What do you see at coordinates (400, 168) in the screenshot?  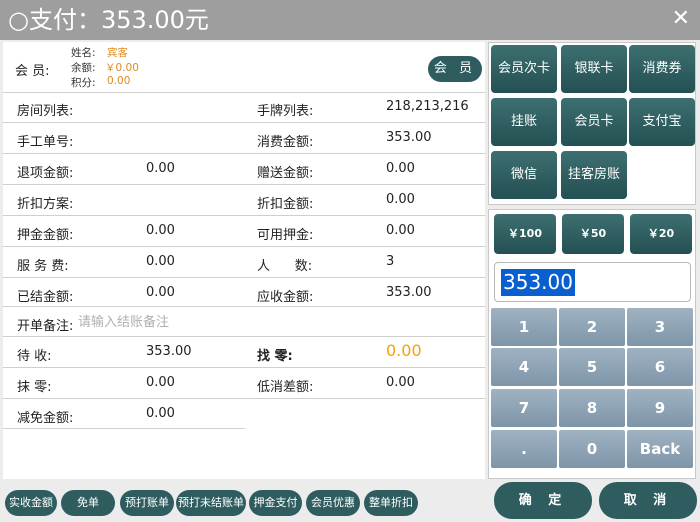 I see `gift-amount-value: 0.00` at bounding box center [400, 168].